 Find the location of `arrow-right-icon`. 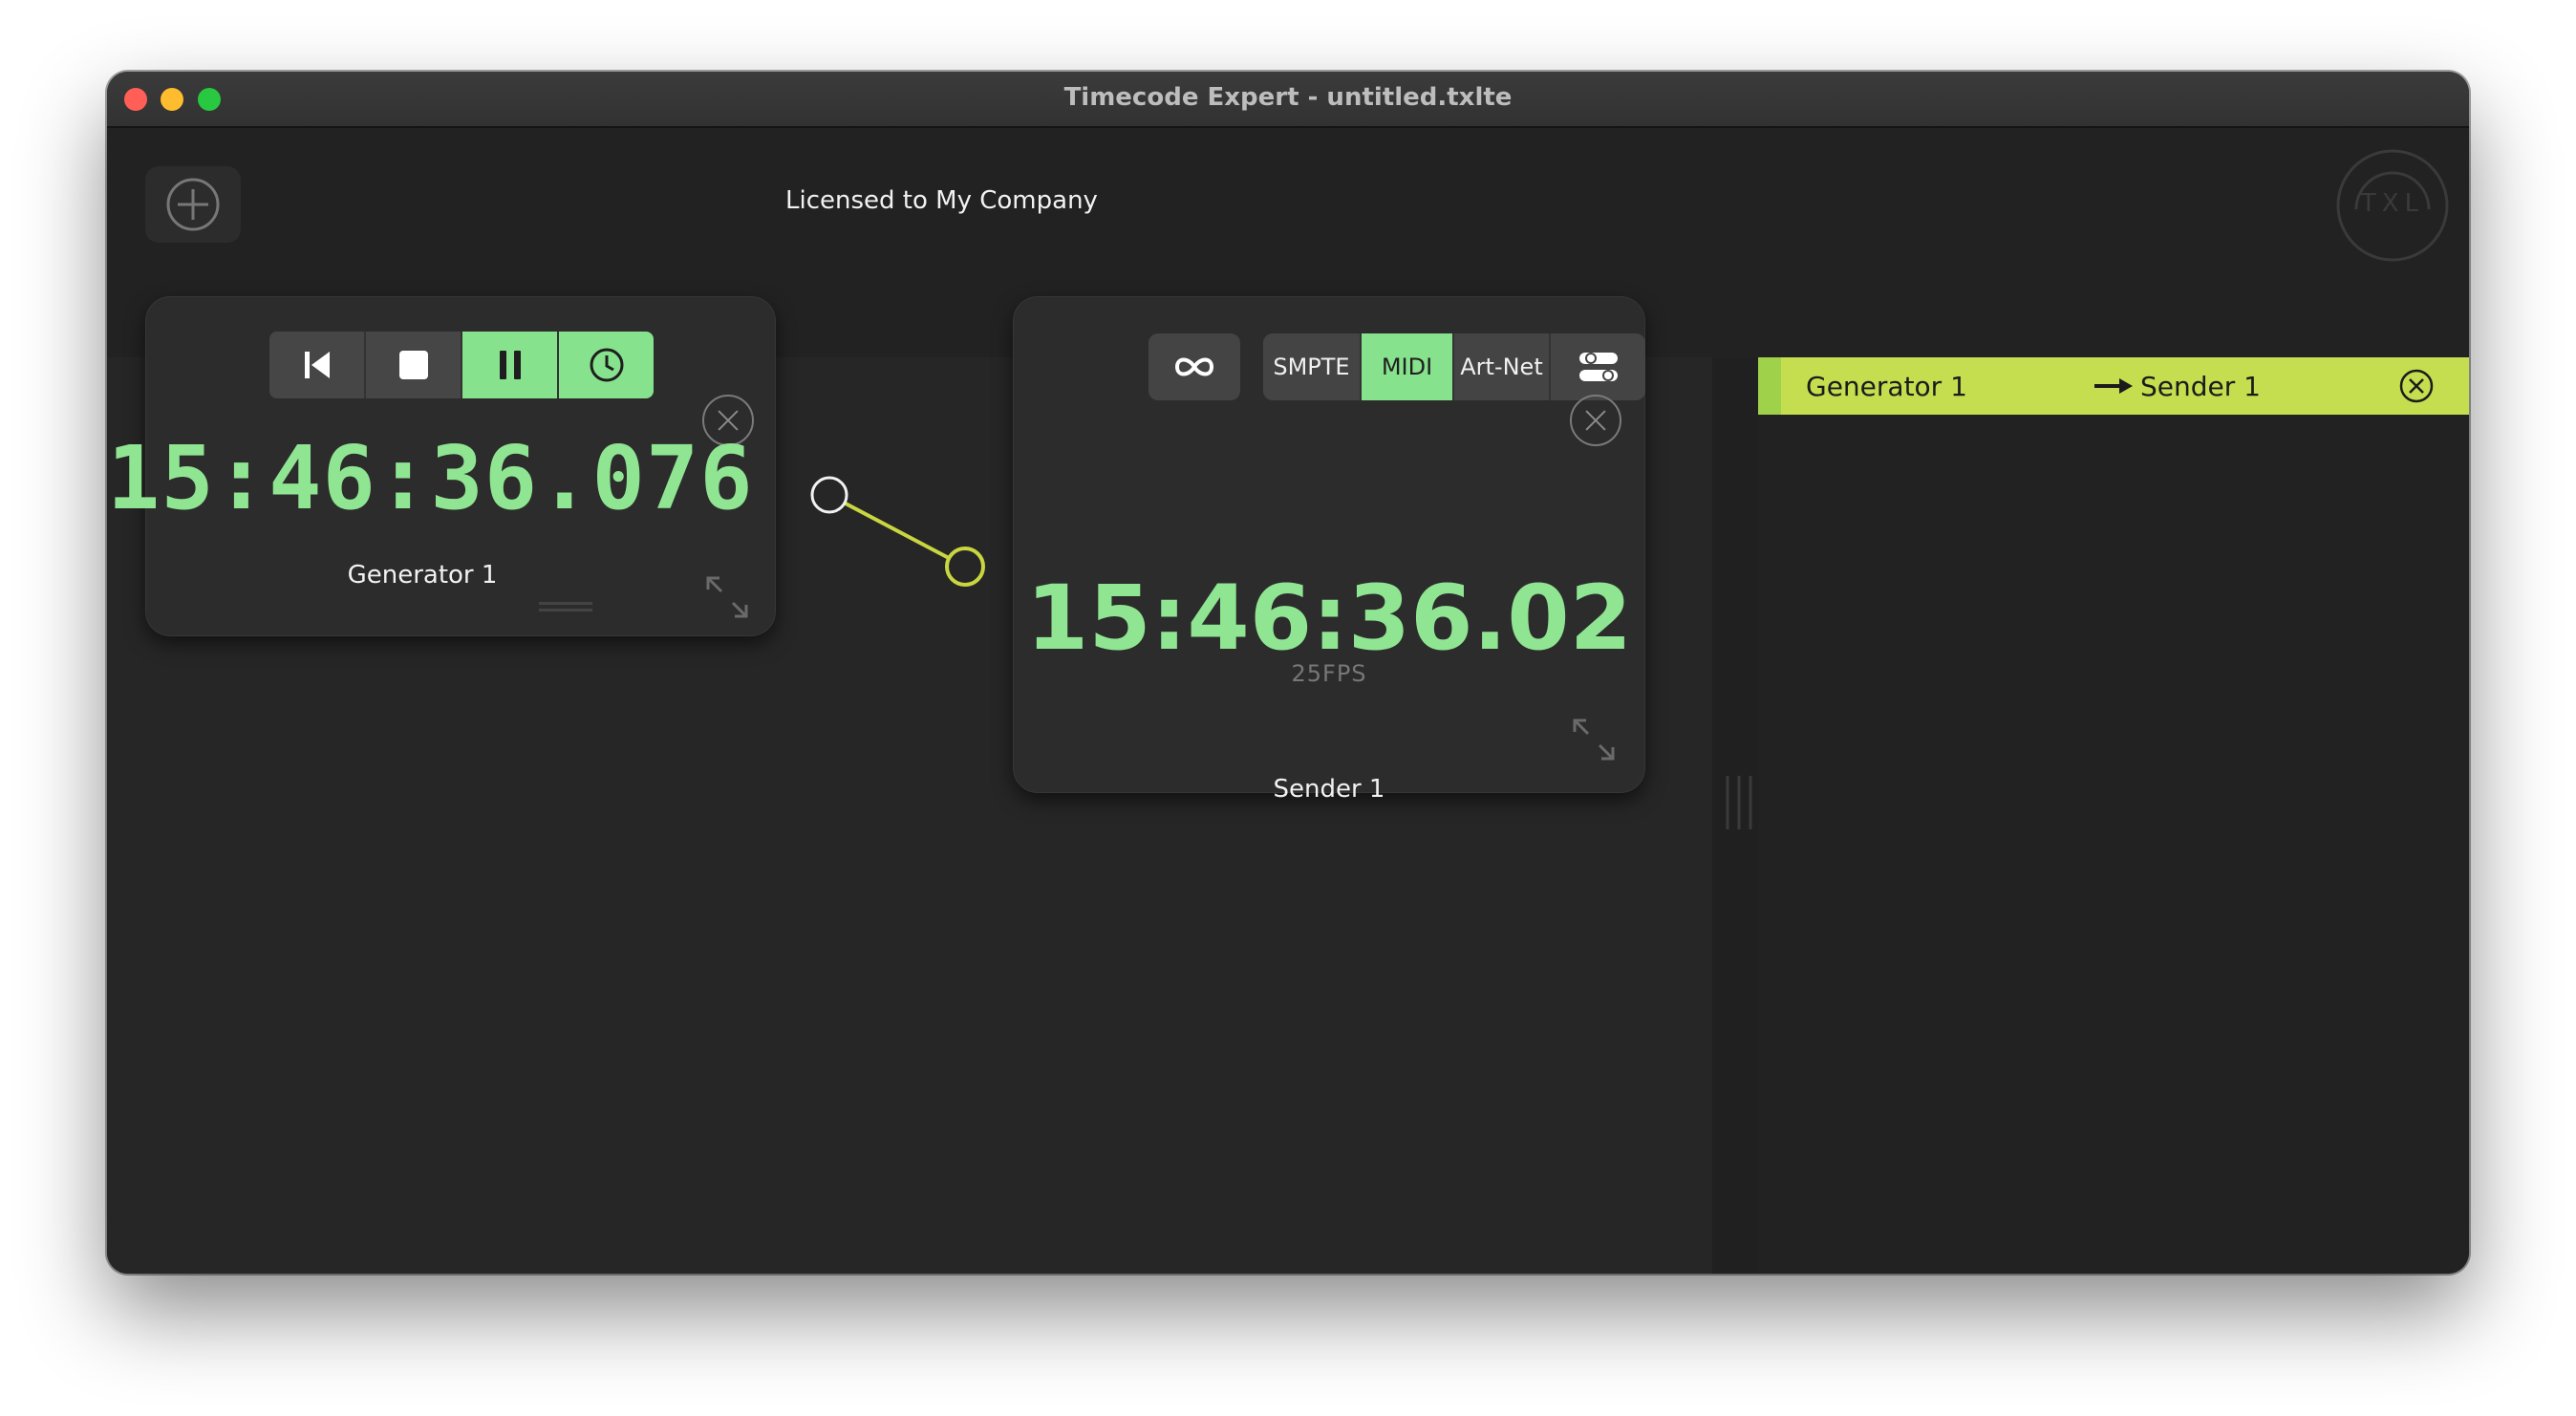

arrow-right-icon is located at coordinates (2113, 386).